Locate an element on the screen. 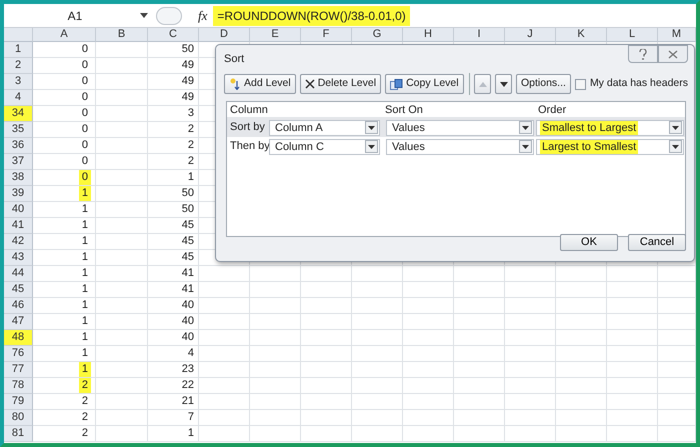  row-header: 78 is located at coordinates (18, 386).